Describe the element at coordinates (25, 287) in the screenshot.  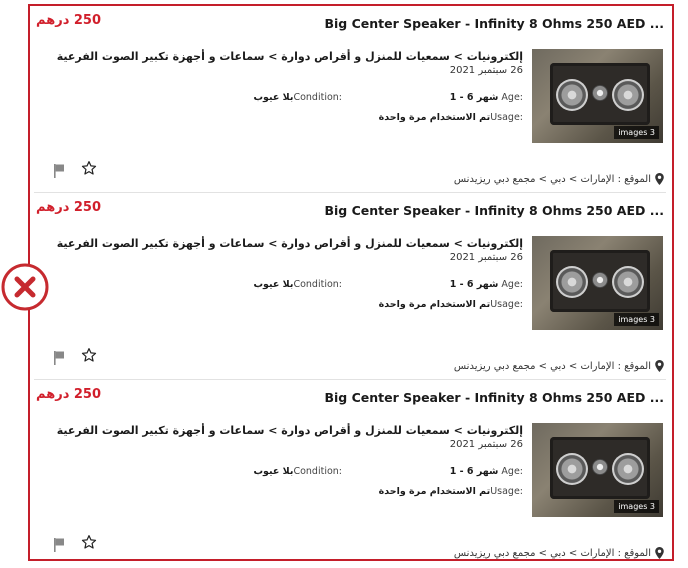
I see `reject-x-icon` at that location.